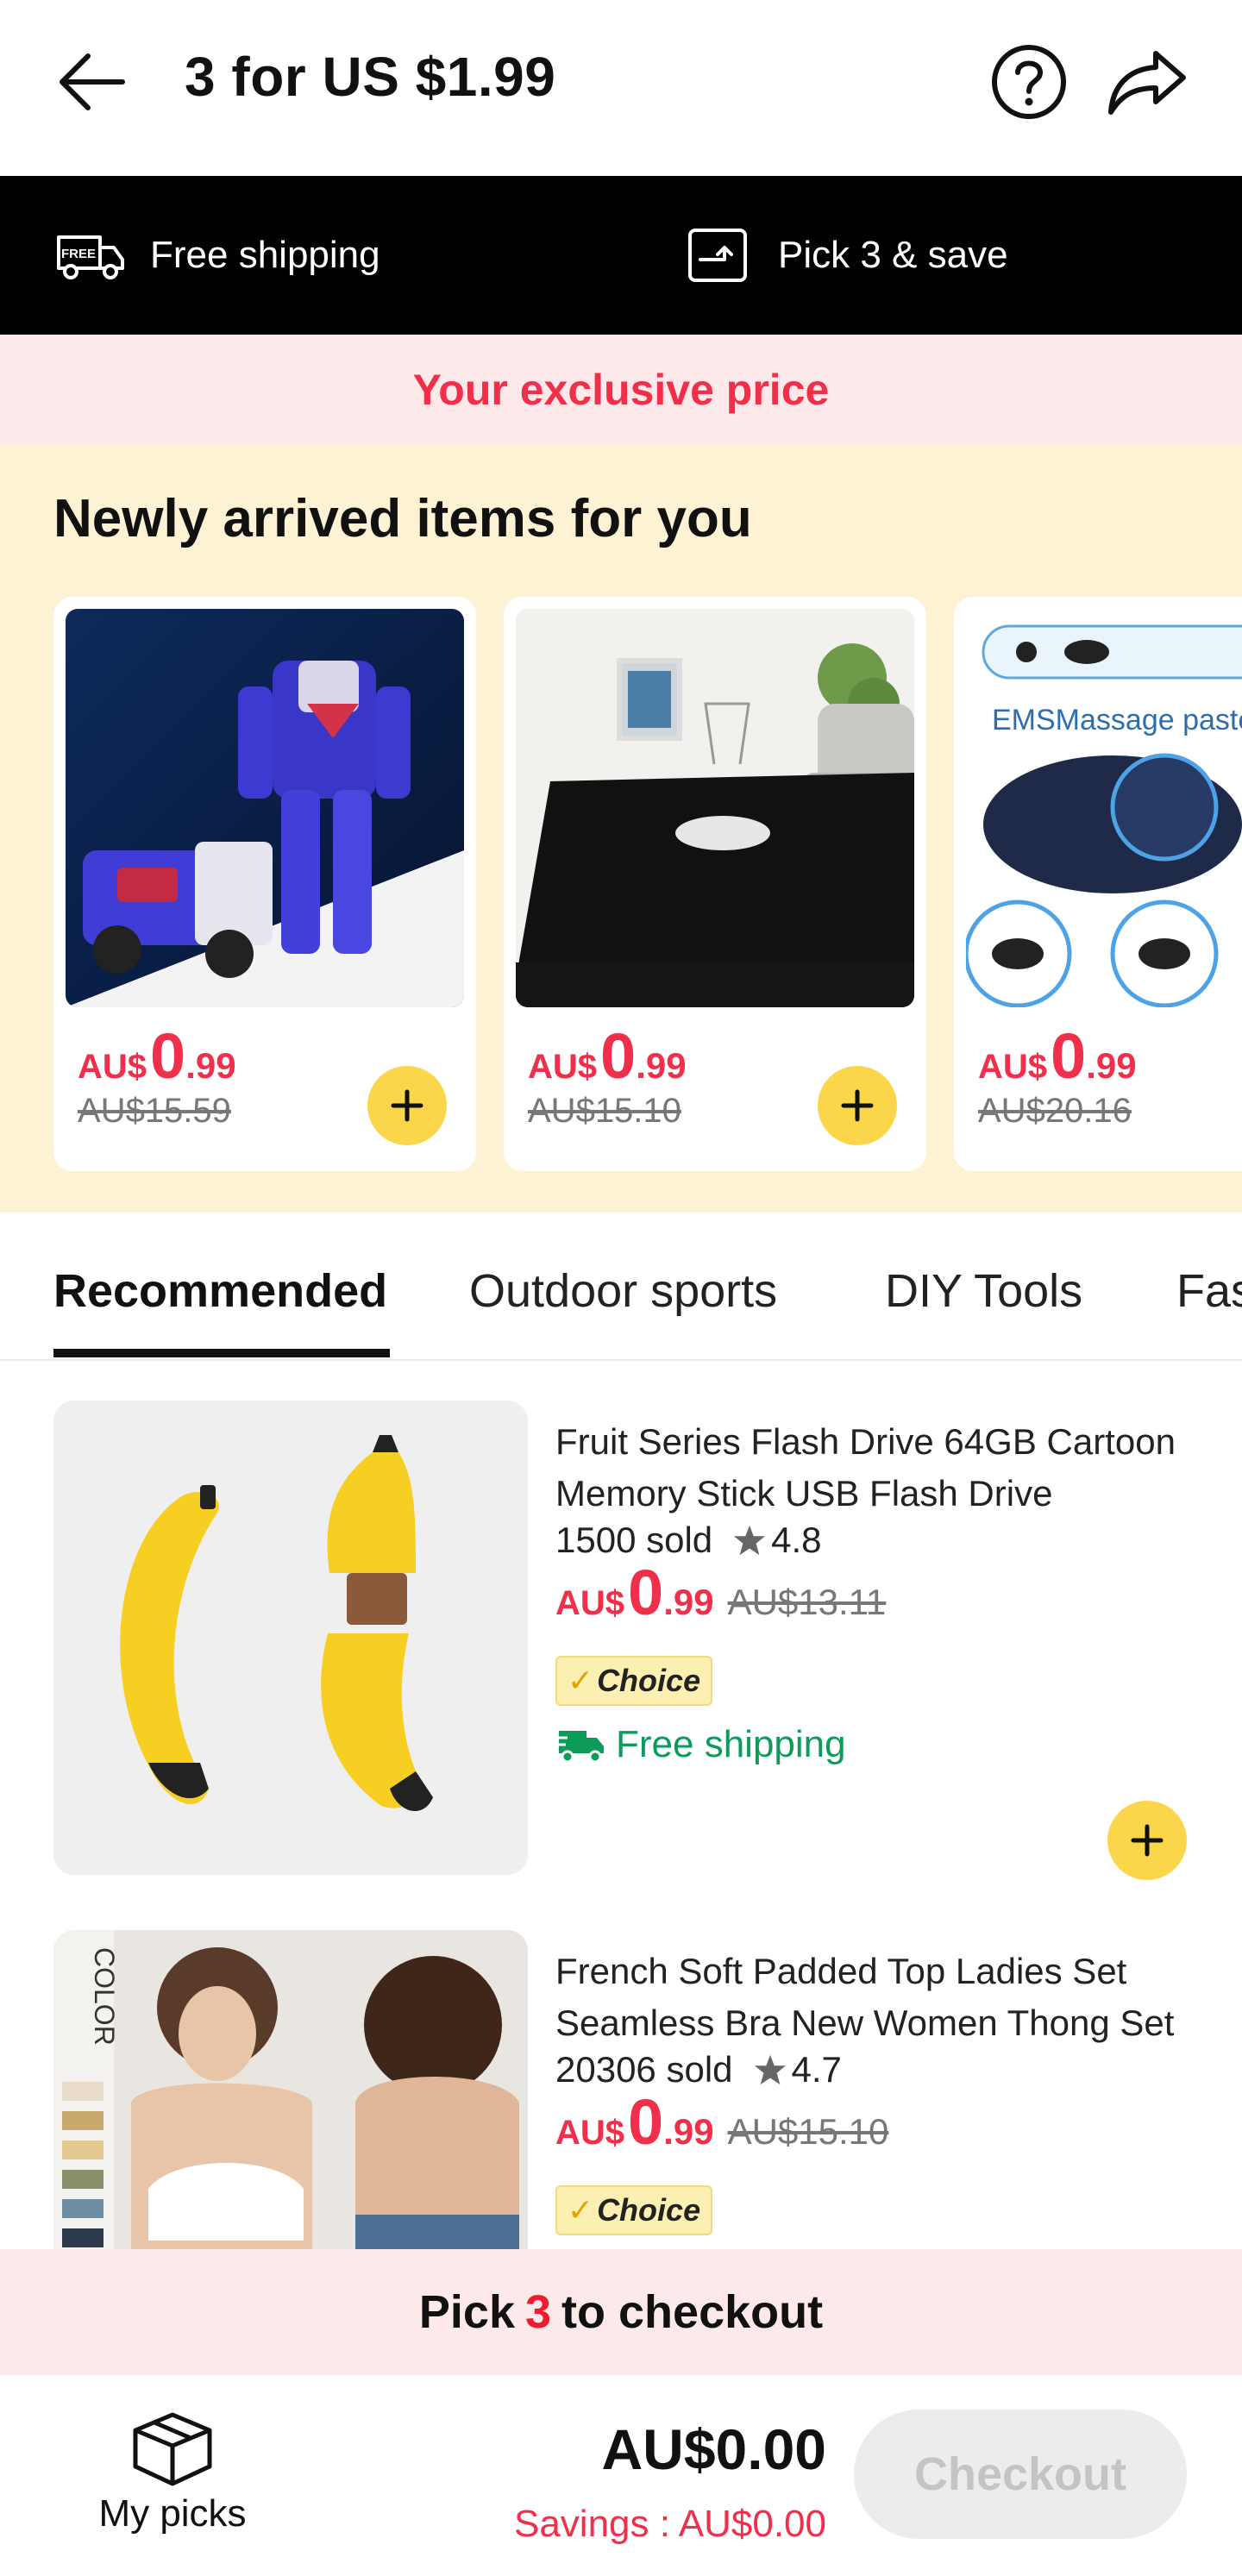 The image size is (1242, 2576). I want to click on product-image-black-rug, so click(715, 808).